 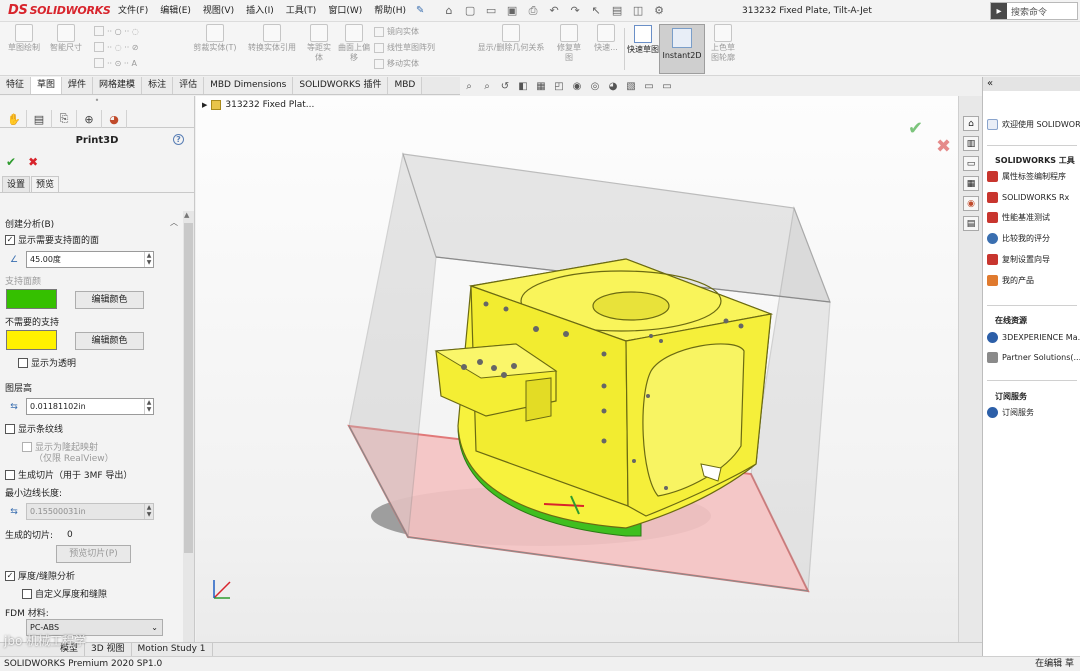 What do you see at coordinates (575, 11) in the screenshot?
I see `redo-icon: ↷` at bounding box center [575, 11].